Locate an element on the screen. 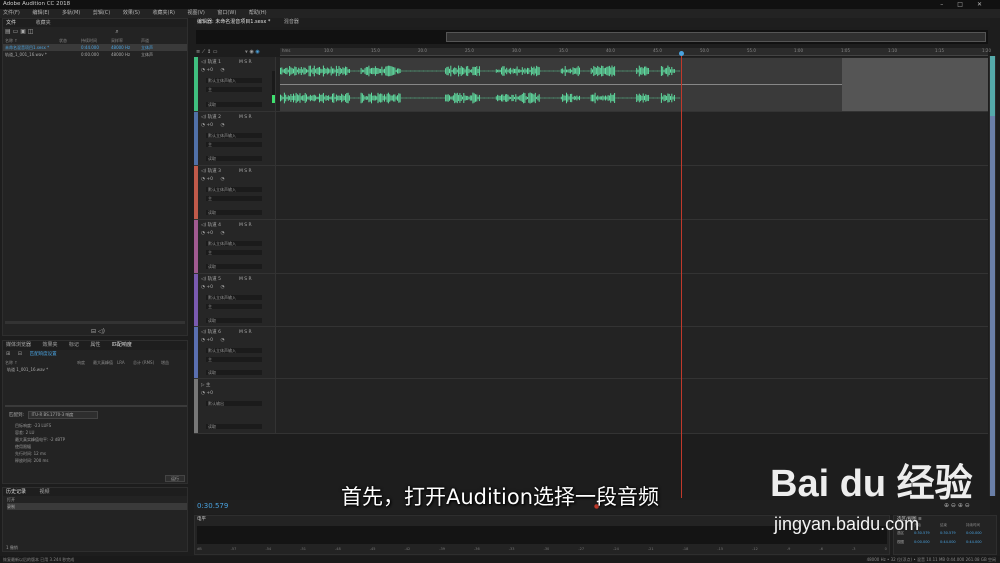 The height and width of the screenshot is (563, 1000). track-name: 主 is located at coordinates (208, 385).